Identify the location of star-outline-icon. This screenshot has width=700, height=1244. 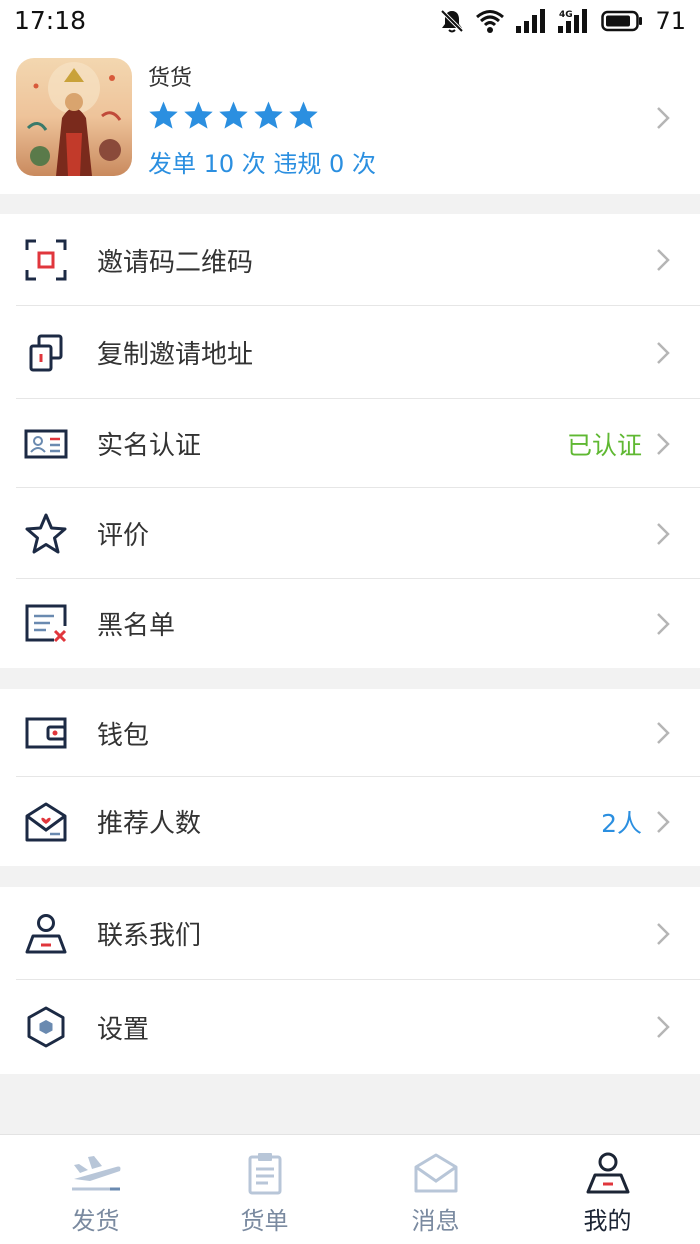
(46, 533).